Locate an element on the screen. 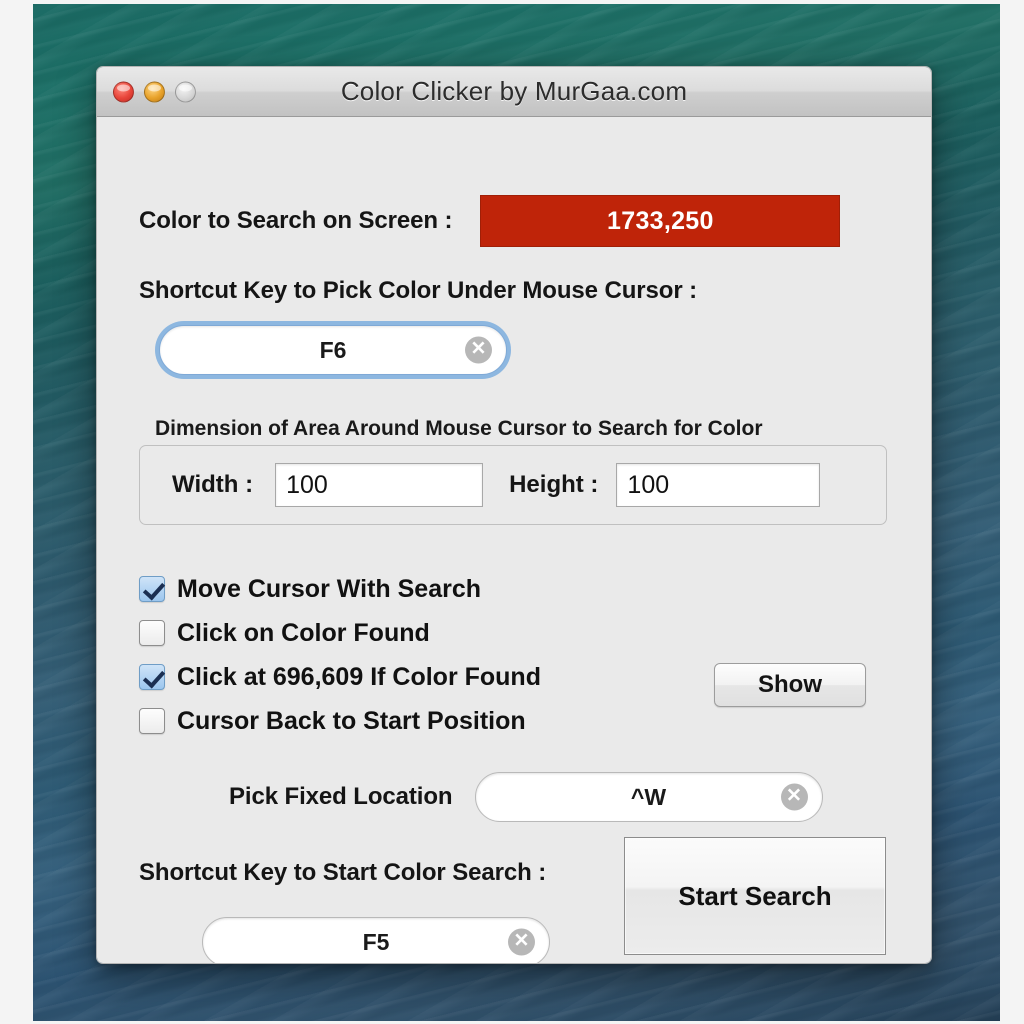  start-search-button: Start Search is located at coordinates (755, 896).